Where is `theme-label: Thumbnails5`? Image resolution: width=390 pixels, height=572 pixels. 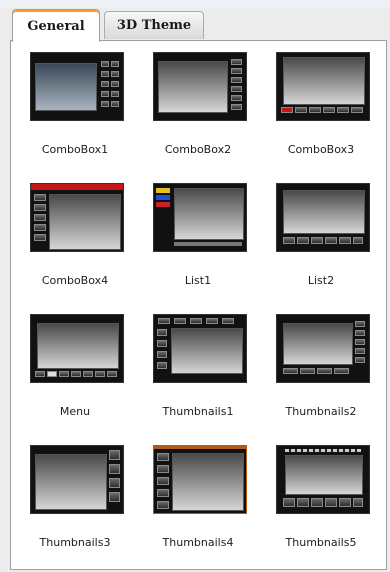 theme-label: Thumbnails5 is located at coordinates (321, 542).